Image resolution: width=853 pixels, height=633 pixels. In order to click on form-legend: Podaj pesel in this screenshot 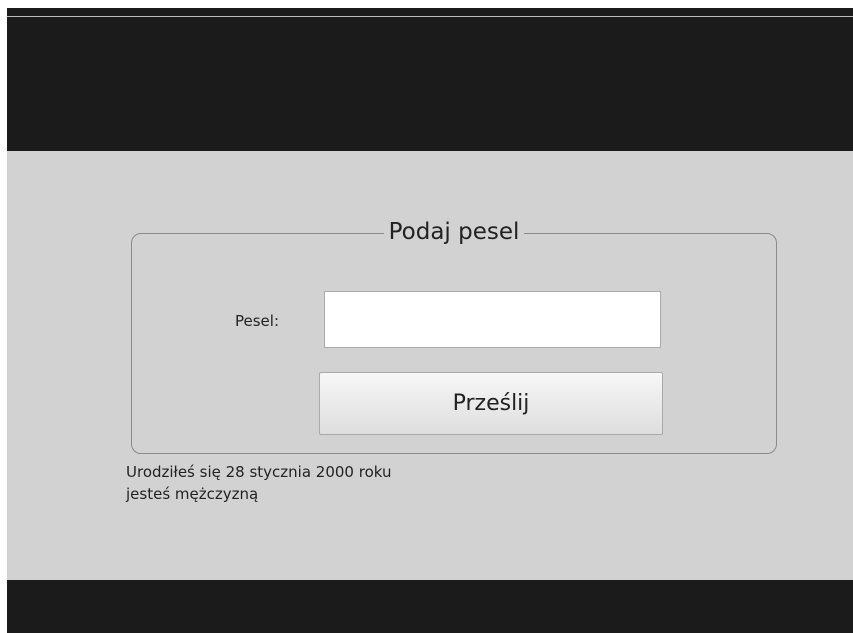, I will do `click(454, 233)`.